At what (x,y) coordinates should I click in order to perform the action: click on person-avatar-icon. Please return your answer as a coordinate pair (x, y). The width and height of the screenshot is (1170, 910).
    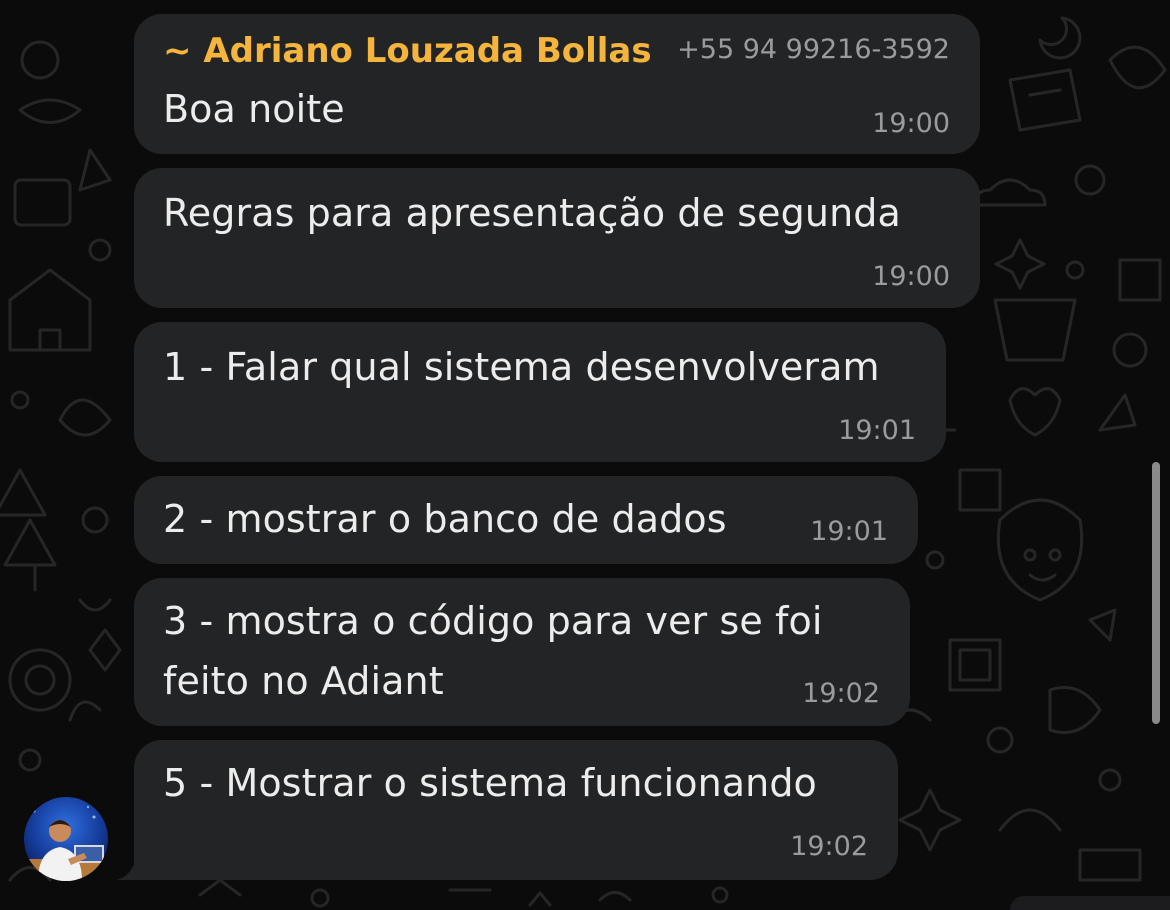
    Looking at the image, I should click on (66, 839).